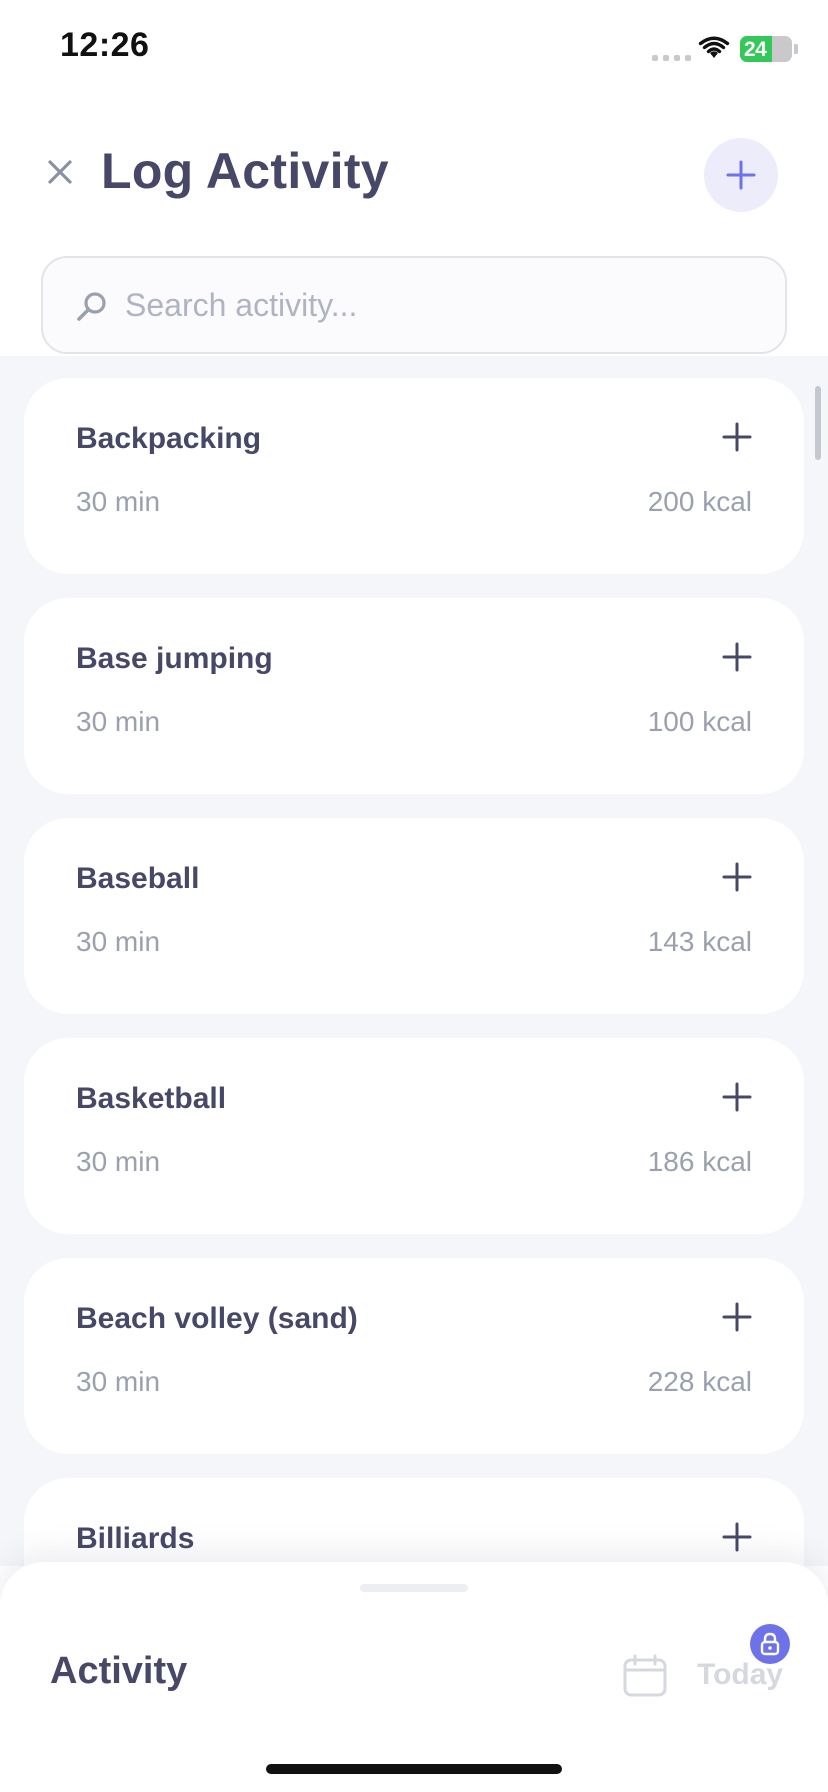 Image resolution: width=828 pixels, height=1792 pixels. I want to click on activity-card: Beach volley (sand) 30 min 228 kcal, so click(414, 1356).